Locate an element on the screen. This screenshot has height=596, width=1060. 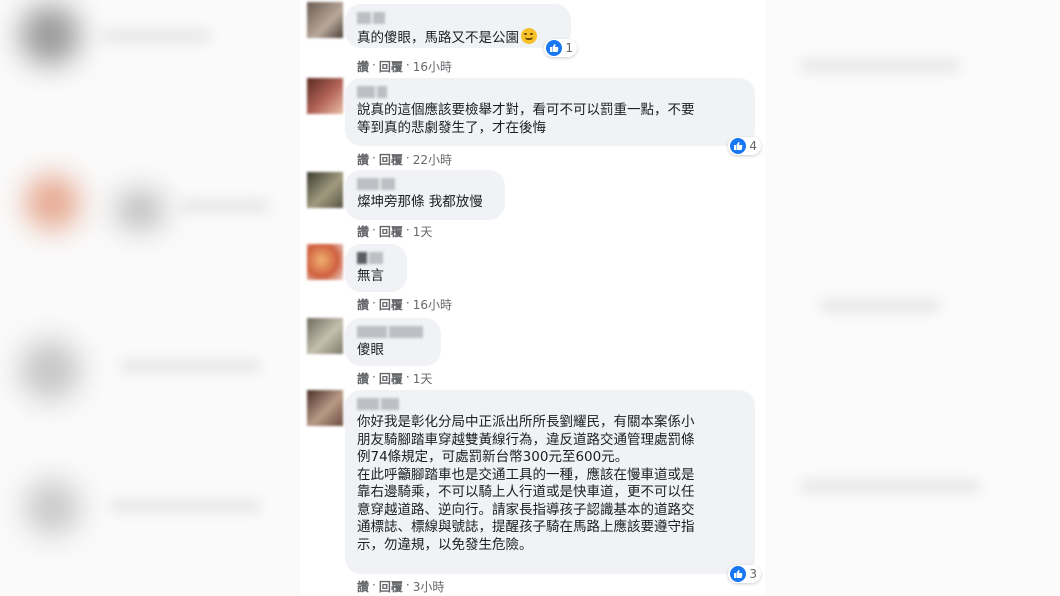
timestamp: 22小時 is located at coordinates (432, 159).